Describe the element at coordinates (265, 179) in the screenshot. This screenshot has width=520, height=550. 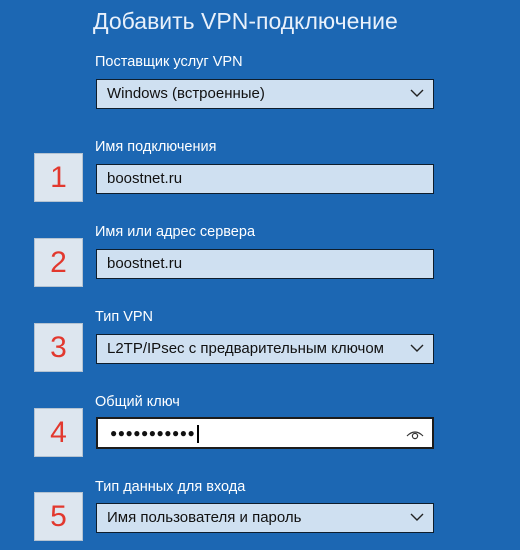
I see `connection-name-input: boostnet.ru` at that location.